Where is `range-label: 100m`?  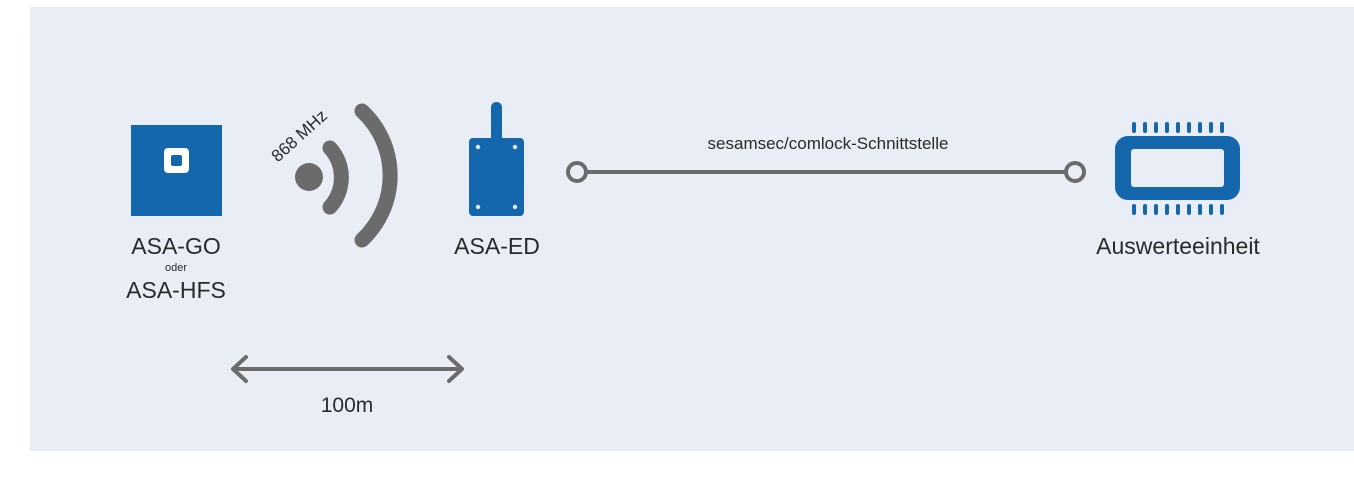
range-label: 100m is located at coordinates (347, 405).